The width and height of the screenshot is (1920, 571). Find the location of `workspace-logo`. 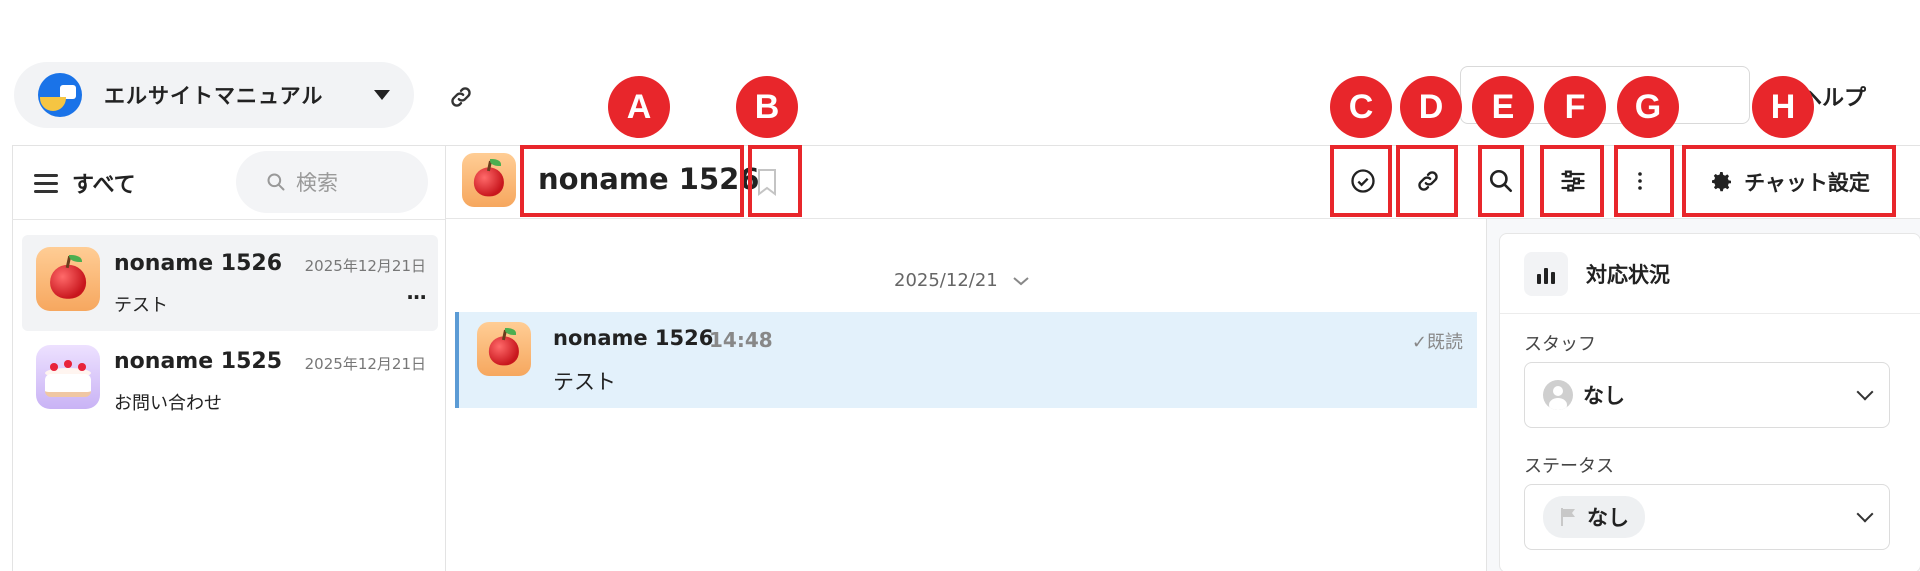

workspace-logo is located at coordinates (60, 95).